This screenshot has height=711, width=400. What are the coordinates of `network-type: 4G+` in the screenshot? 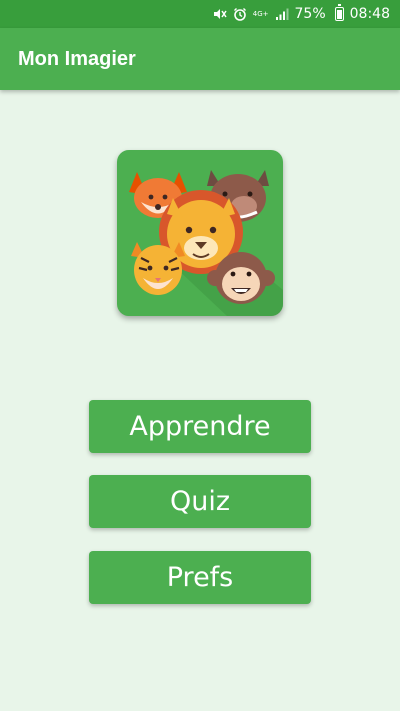 It's located at (260, 13).